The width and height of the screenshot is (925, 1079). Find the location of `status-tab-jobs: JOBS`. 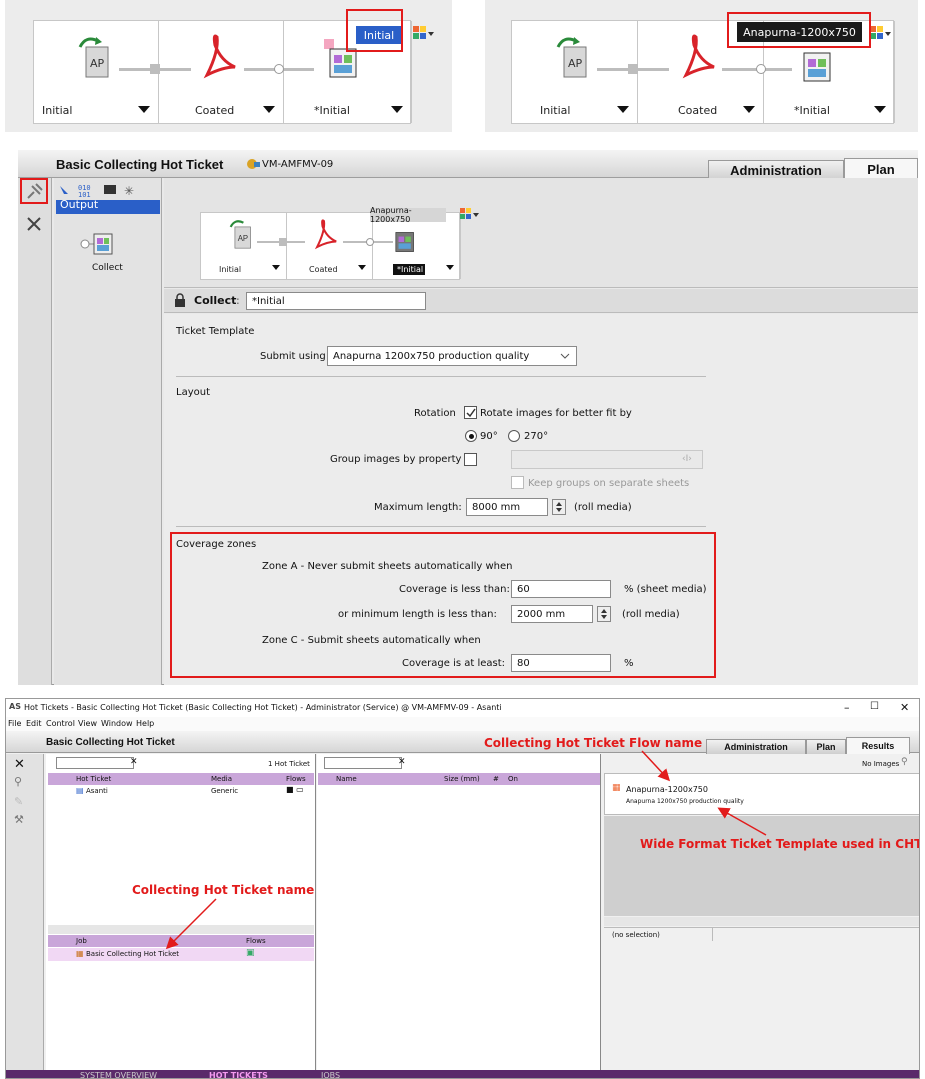

status-tab-jobs: JOBS is located at coordinates (330, 1074).